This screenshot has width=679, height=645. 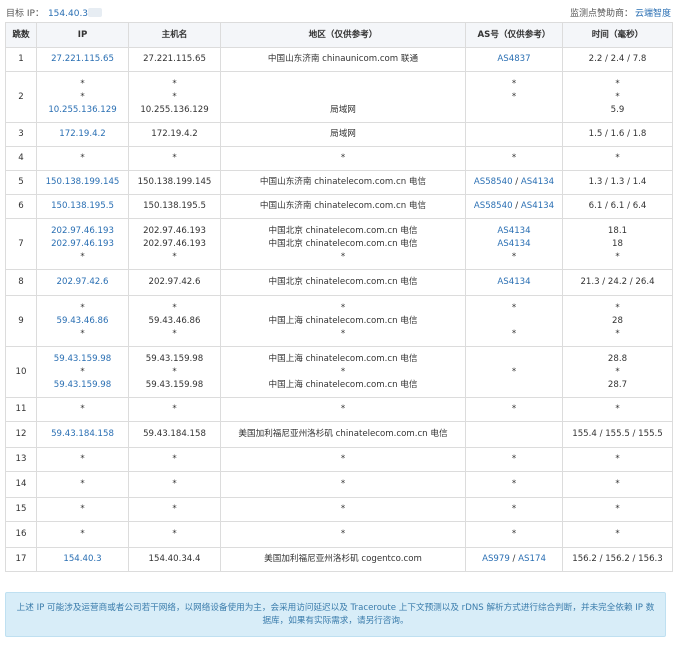 I want to click on hop-cell: 1, so click(x=21, y=59).